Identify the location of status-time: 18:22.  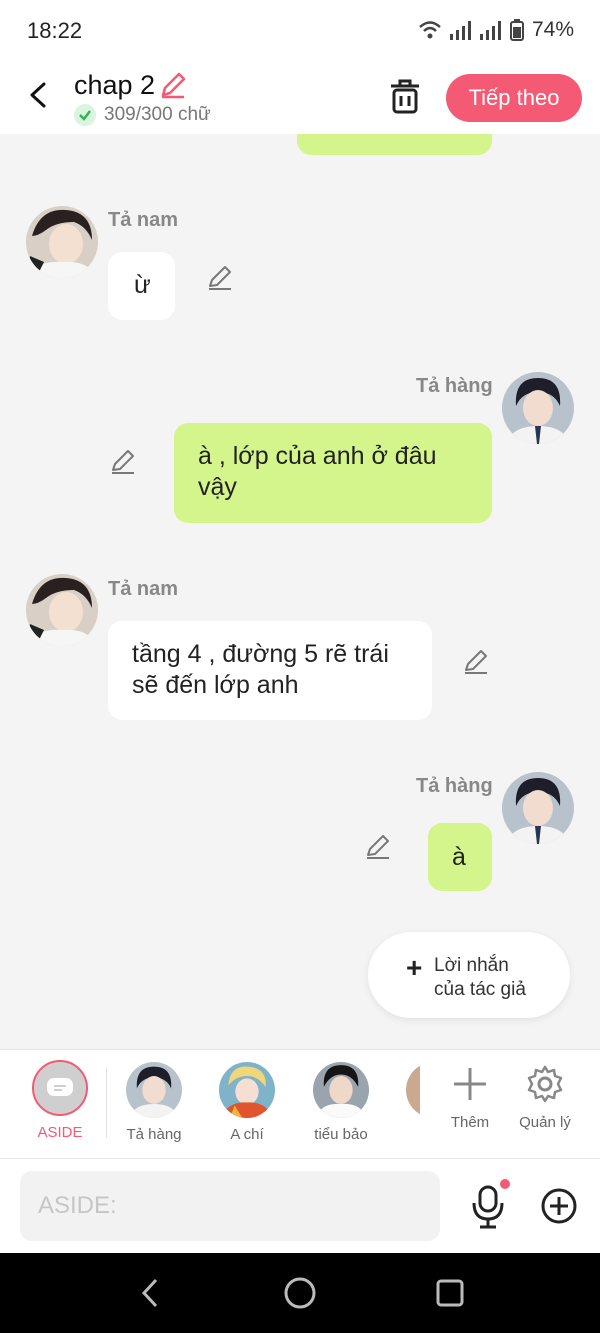
(55, 30).